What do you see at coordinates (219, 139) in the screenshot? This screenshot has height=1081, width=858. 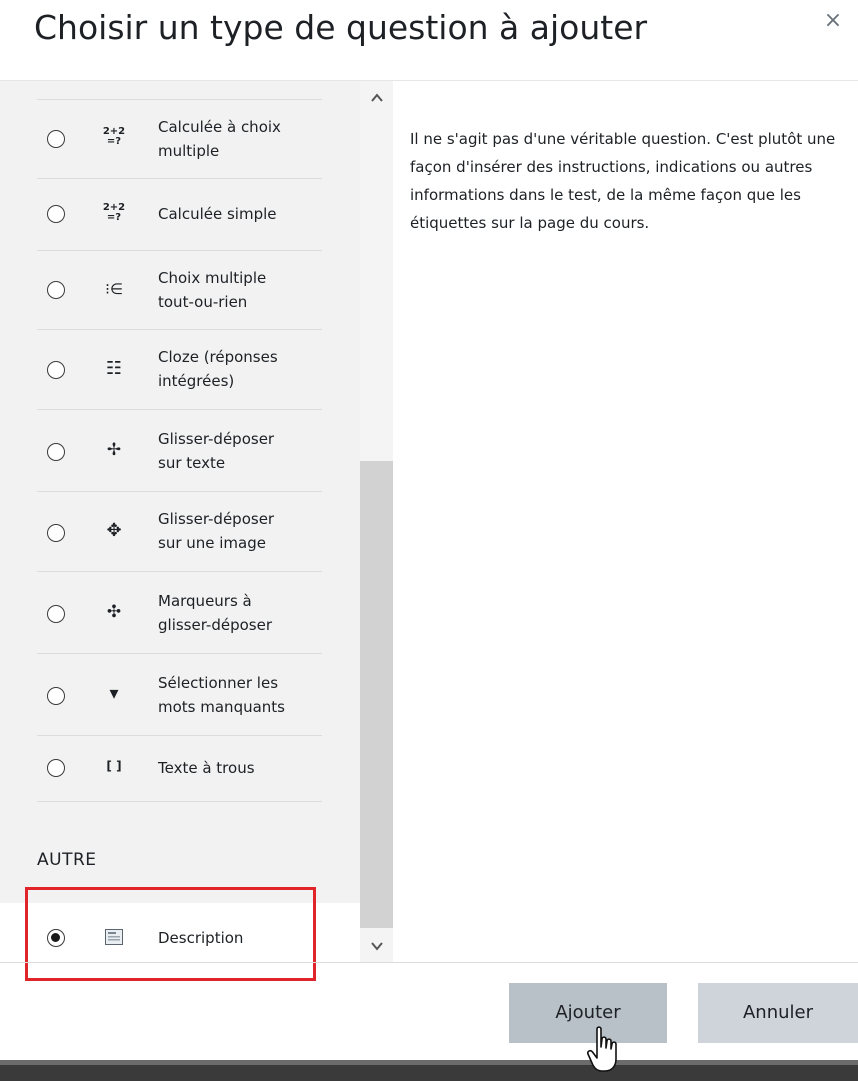 I see `list-item-label: Calculée à choix multiple` at bounding box center [219, 139].